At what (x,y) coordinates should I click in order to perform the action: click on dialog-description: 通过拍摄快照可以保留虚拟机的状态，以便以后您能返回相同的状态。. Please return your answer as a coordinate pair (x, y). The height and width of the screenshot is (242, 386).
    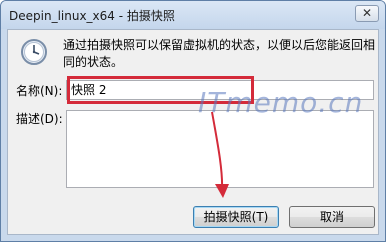
    Looking at the image, I should click on (219, 53).